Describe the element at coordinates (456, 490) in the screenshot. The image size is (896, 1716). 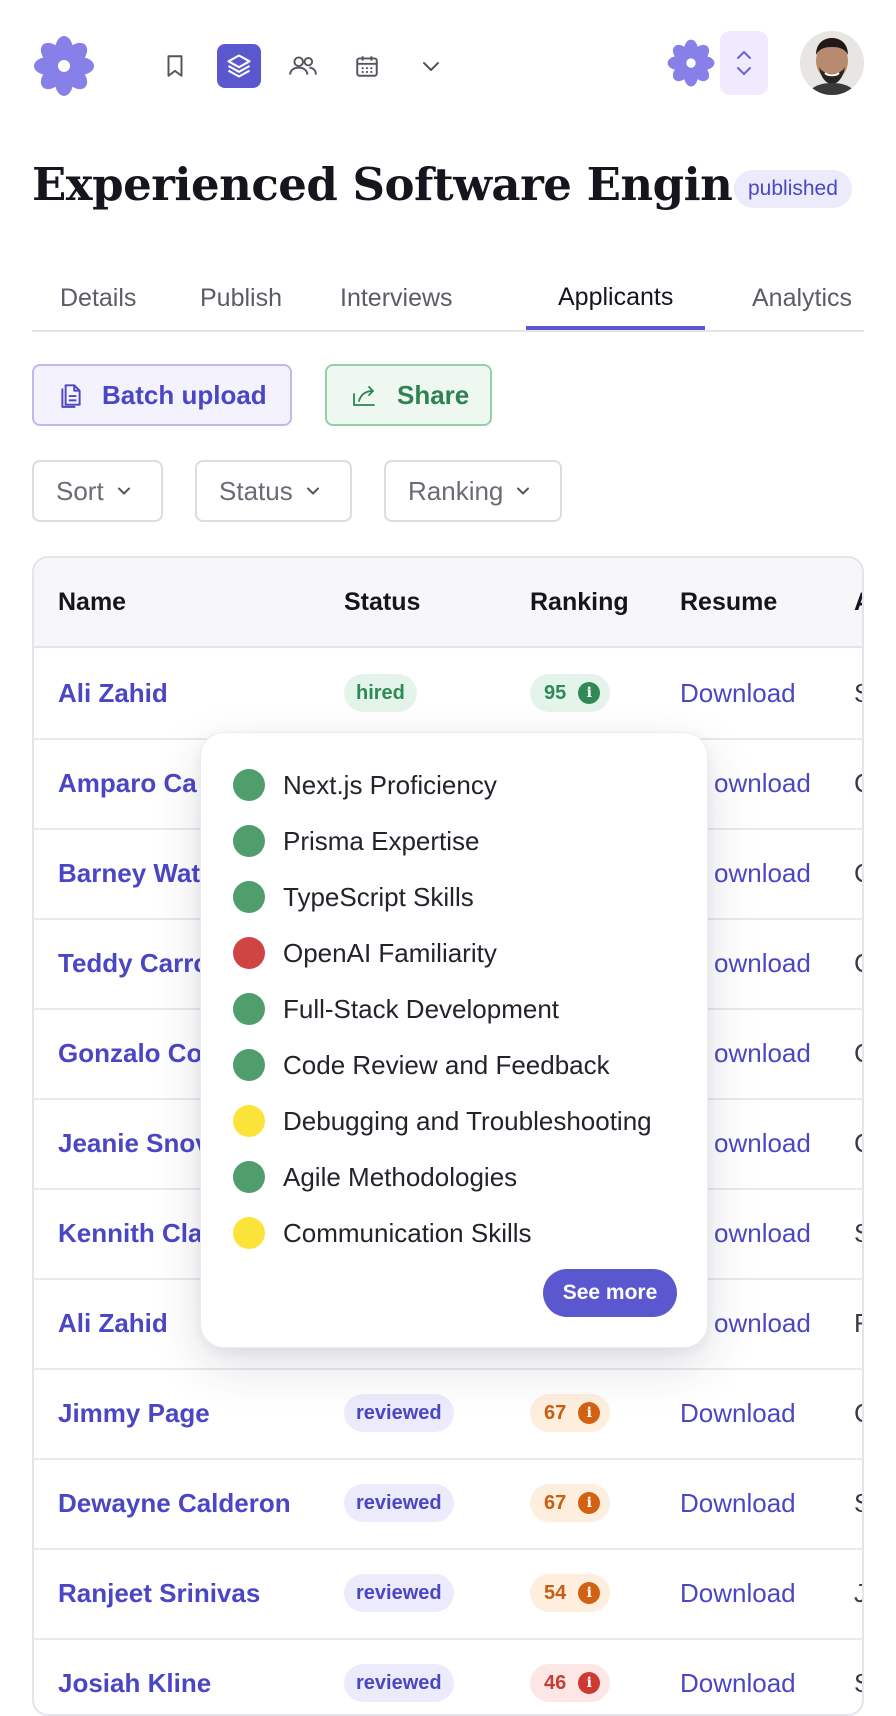
I see `ranking-filter-label: Ranking` at that location.